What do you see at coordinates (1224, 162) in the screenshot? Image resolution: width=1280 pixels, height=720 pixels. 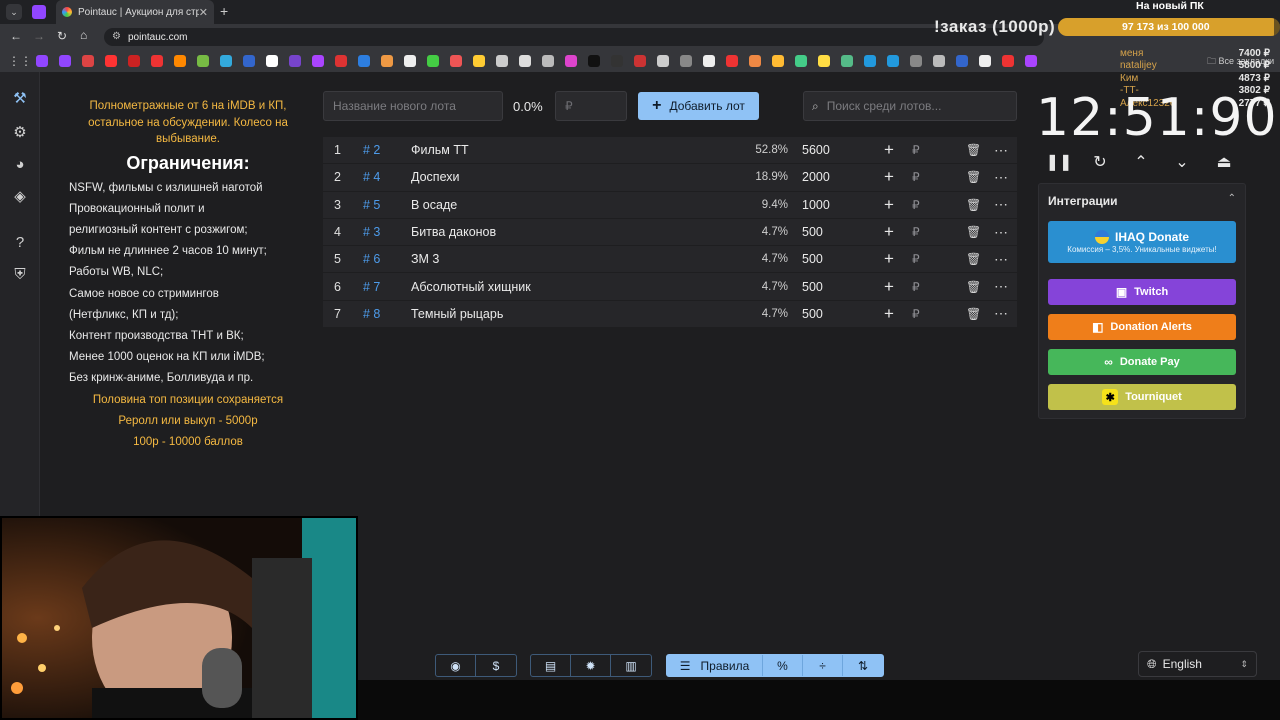 I see `eject-icon: ⏏` at bounding box center [1224, 162].